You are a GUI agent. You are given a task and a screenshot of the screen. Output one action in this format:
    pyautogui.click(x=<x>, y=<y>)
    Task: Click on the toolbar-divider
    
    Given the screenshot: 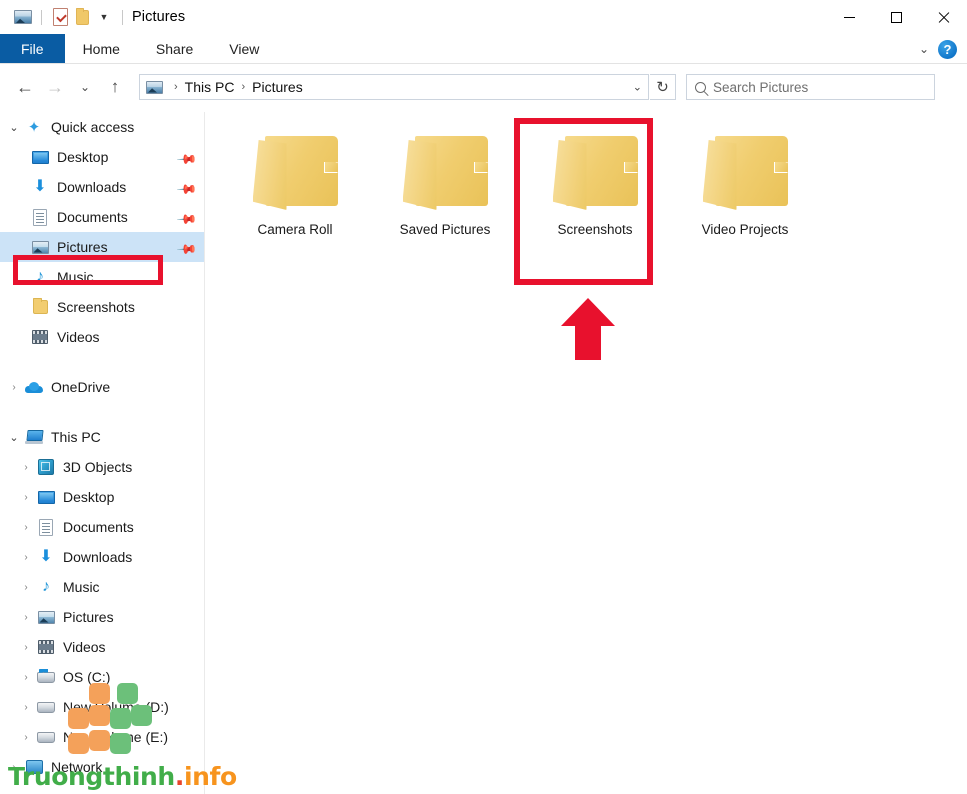 What is the action you would take?
    pyautogui.click(x=41, y=17)
    